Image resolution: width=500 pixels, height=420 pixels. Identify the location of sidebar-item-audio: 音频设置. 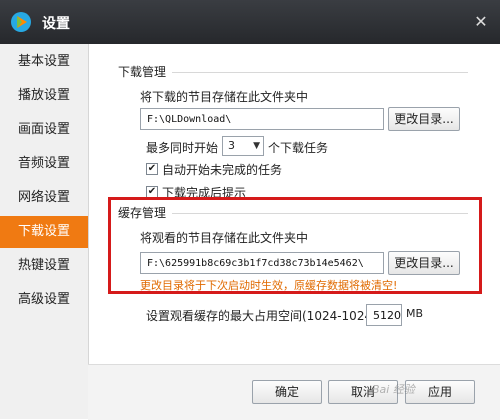
(44, 164).